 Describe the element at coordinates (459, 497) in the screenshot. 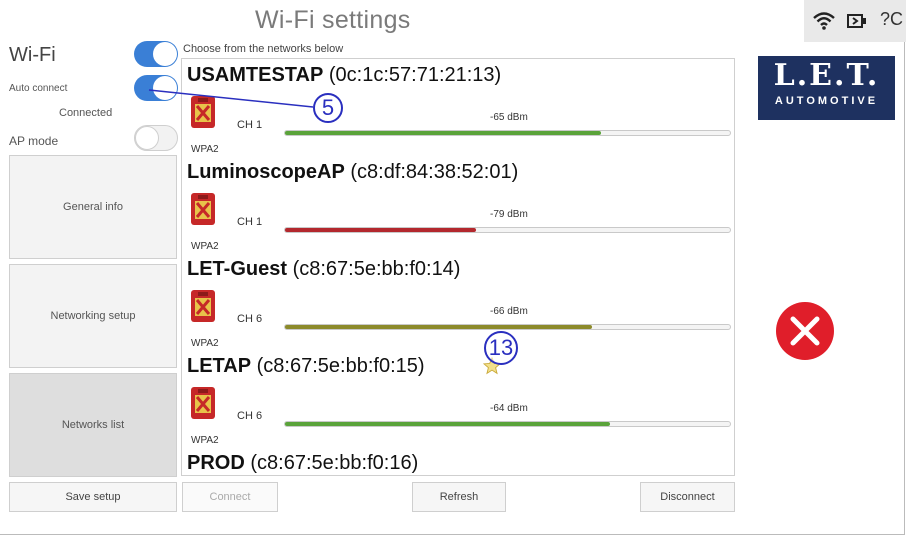

I see `refresh-button: Refresh` at that location.